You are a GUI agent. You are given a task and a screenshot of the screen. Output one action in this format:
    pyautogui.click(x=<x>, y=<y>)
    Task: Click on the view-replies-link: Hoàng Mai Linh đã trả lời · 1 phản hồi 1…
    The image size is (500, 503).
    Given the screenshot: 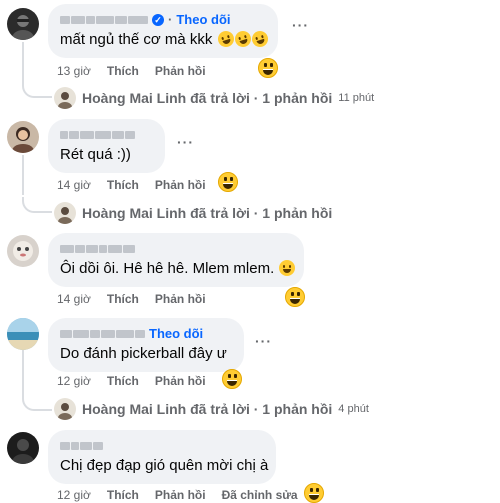 What is the action you would take?
    pyautogui.click(x=214, y=98)
    